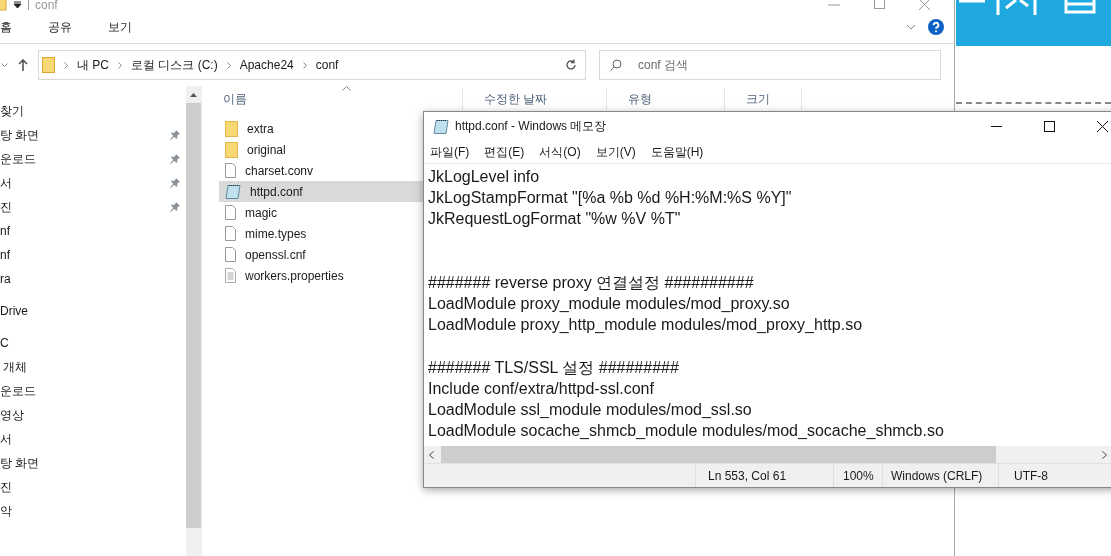 This screenshot has width=1111, height=556. What do you see at coordinates (763, 99) in the screenshot?
I see `column-header: 크기` at bounding box center [763, 99].